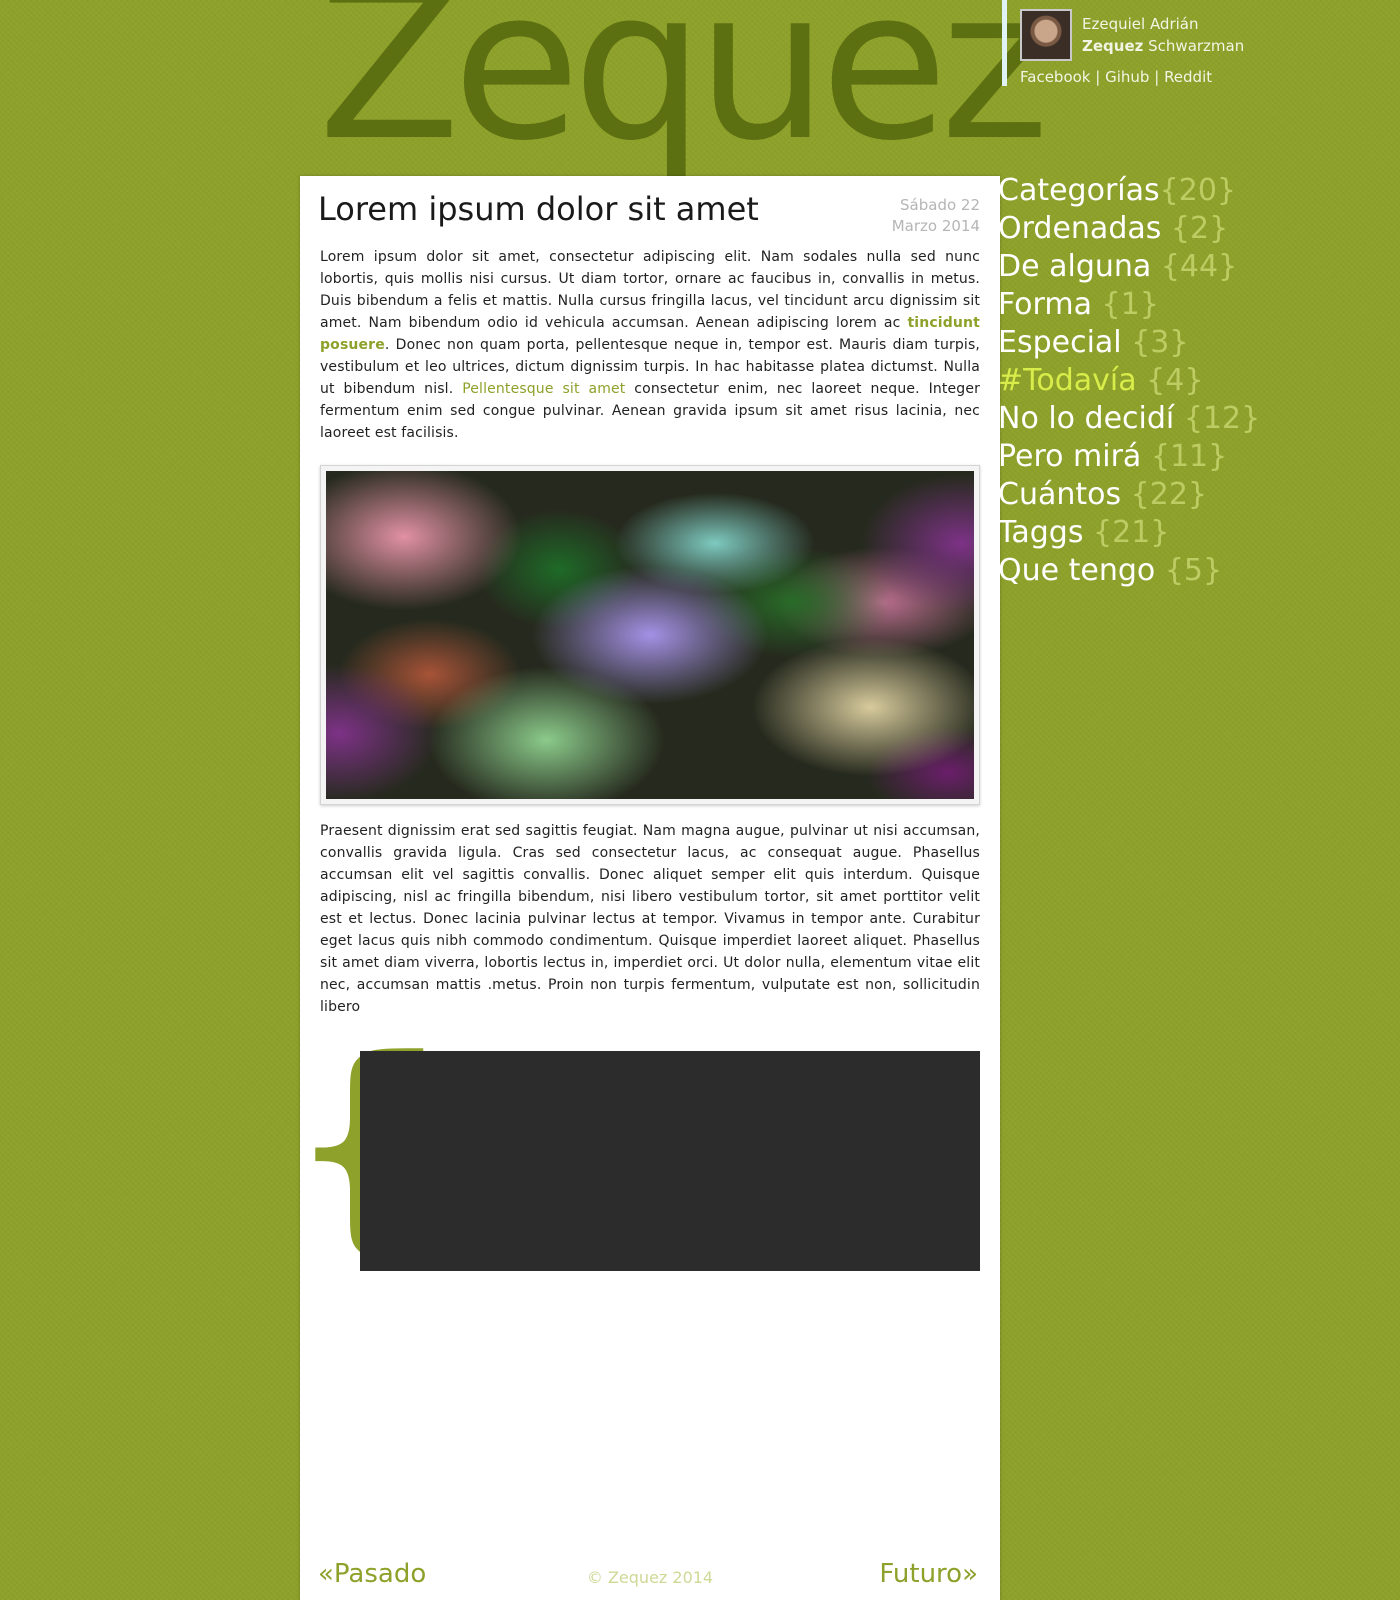  What do you see at coordinates (670, 1161) in the screenshot?
I see `code-block` at bounding box center [670, 1161].